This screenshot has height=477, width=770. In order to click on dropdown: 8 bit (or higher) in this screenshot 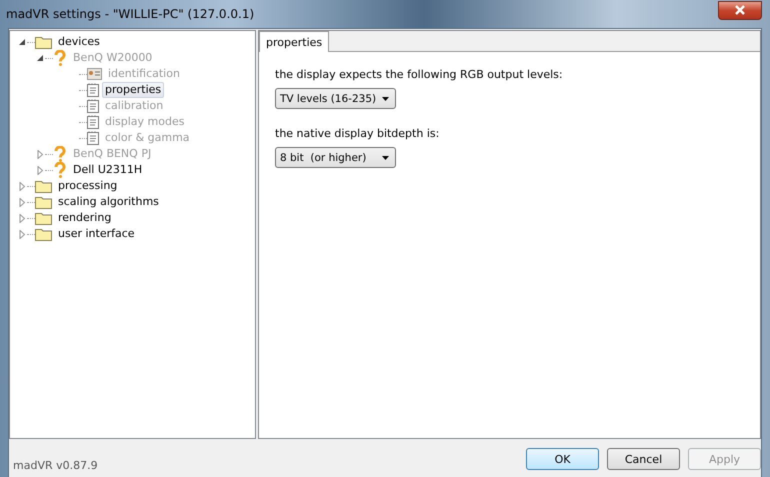, I will do `click(335, 157)`.